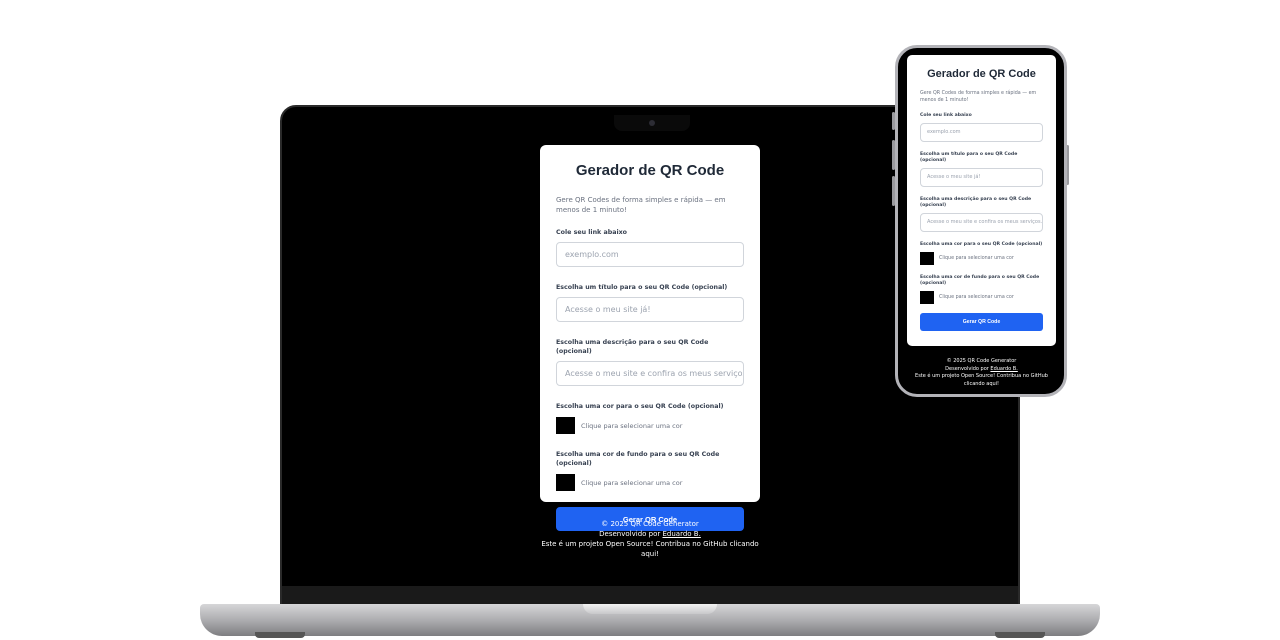 This screenshot has width=1280, height=640. What do you see at coordinates (981, 132) in the screenshot?
I see `mobile-link-input: exemplo.com` at bounding box center [981, 132].